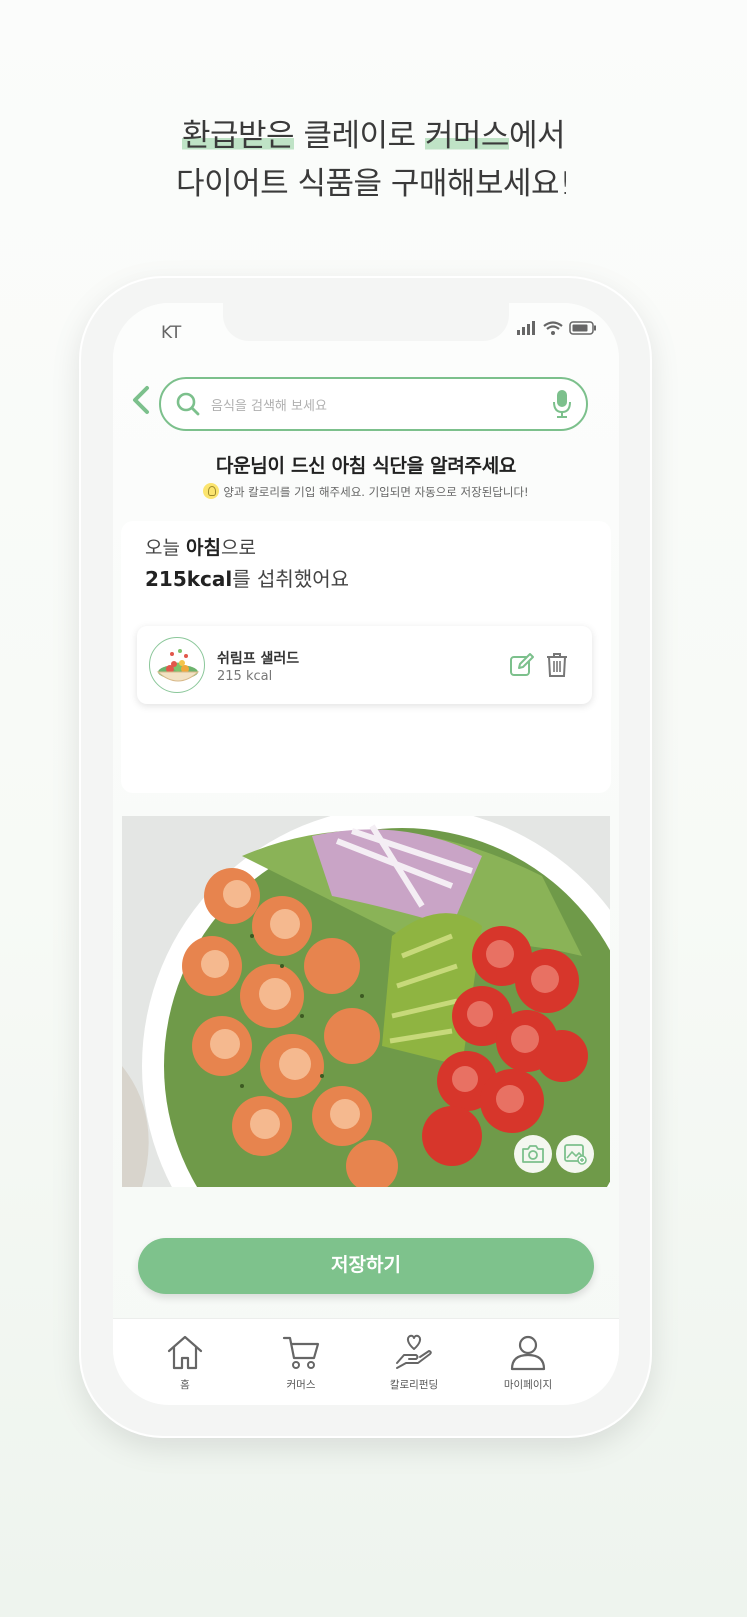 The height and width of the screenshot is (1617, 747). I want to click on meal-photo, so click(366, 1001).